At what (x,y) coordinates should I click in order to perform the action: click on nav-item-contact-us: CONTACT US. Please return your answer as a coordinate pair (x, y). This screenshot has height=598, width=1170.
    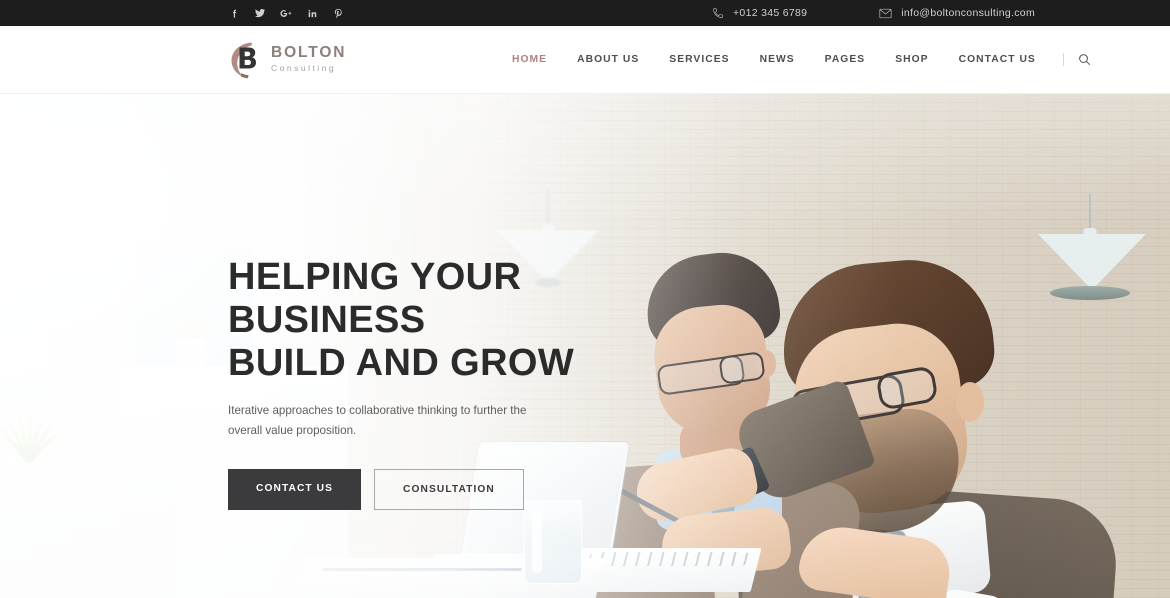
    Looking at the image, I should click on (997, 59).